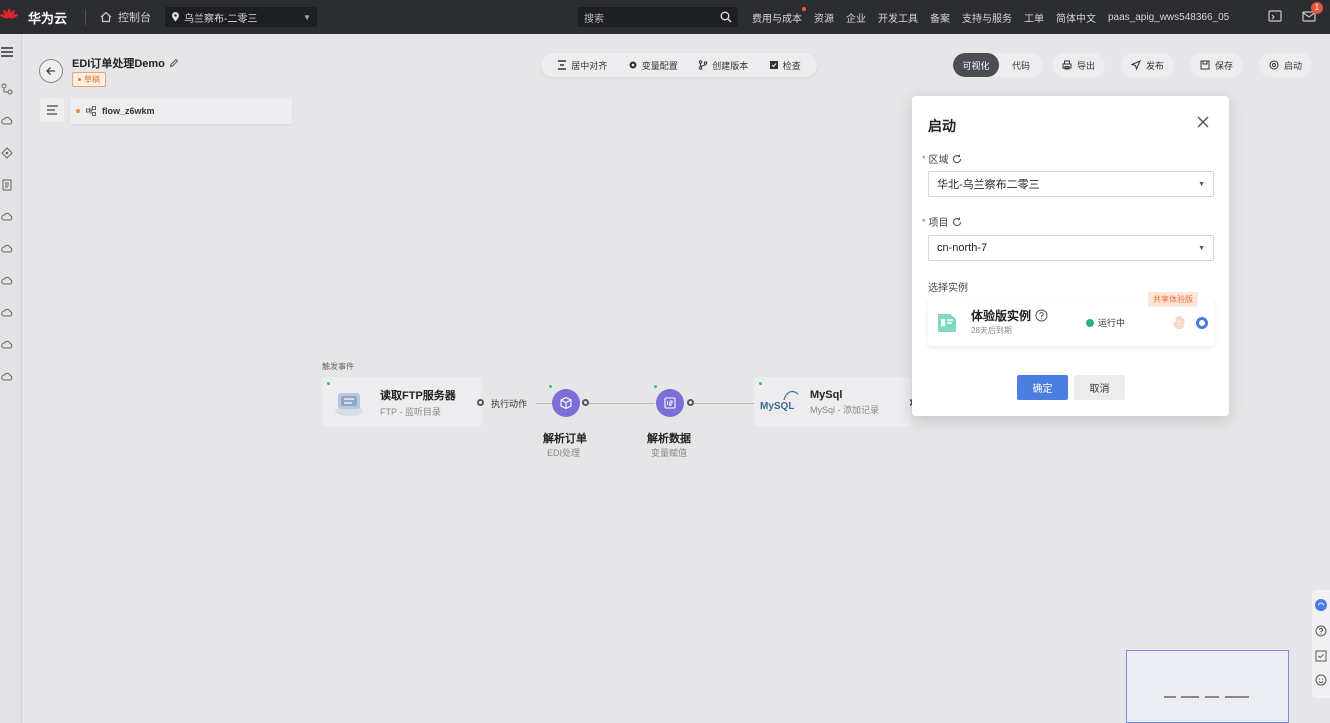 This screenshot has width=1330, height=723. I want to click on edit-icon, so click(174, 63).